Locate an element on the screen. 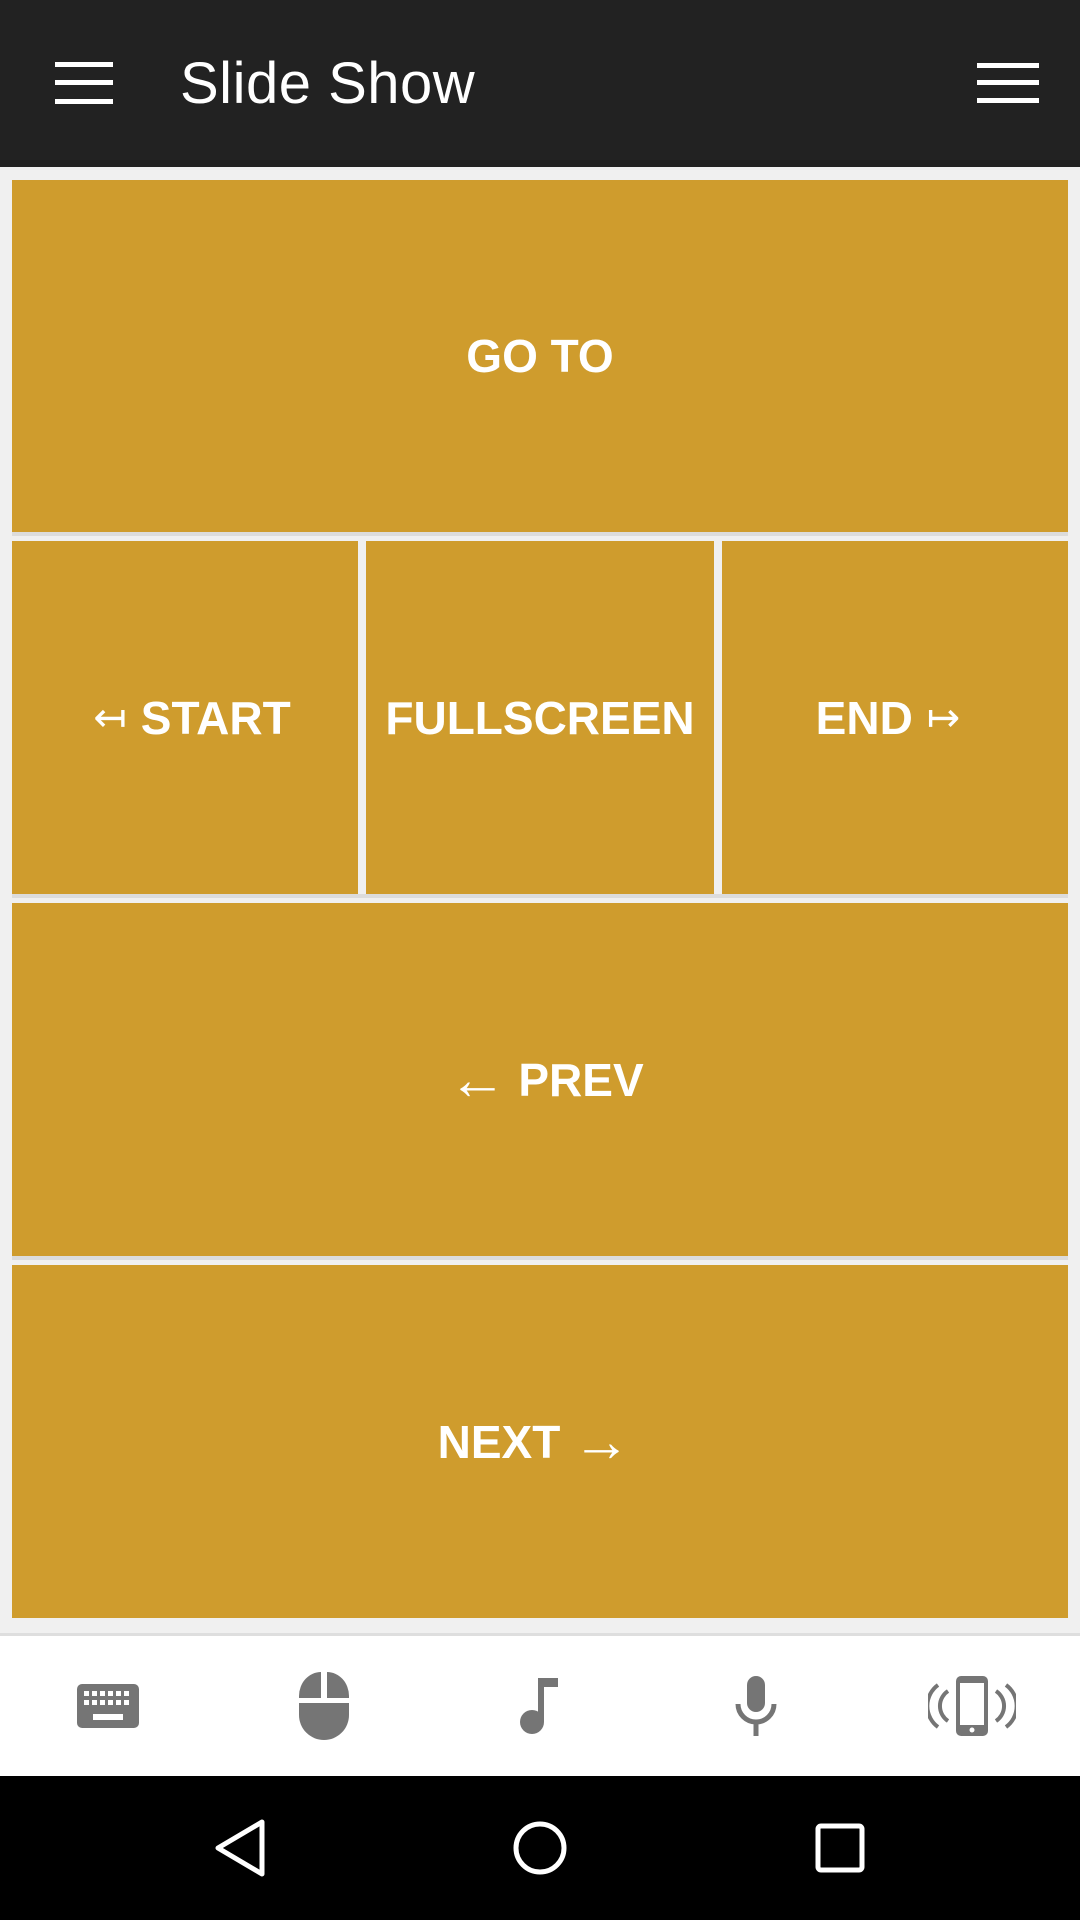  options-menu-button is located at coordinates (1008, 83).